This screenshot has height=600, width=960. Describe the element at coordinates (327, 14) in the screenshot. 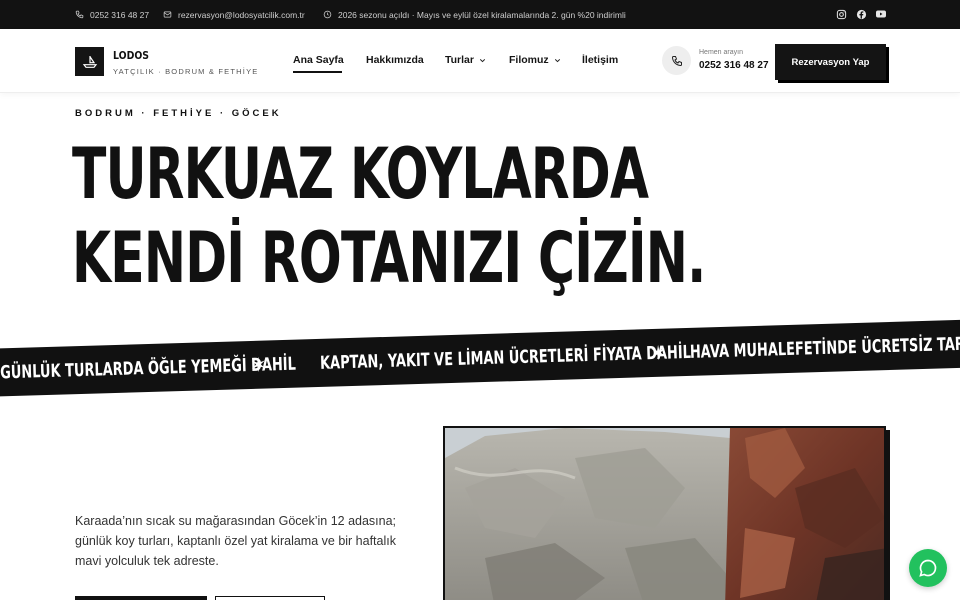

I see `clock-icon` at that location.